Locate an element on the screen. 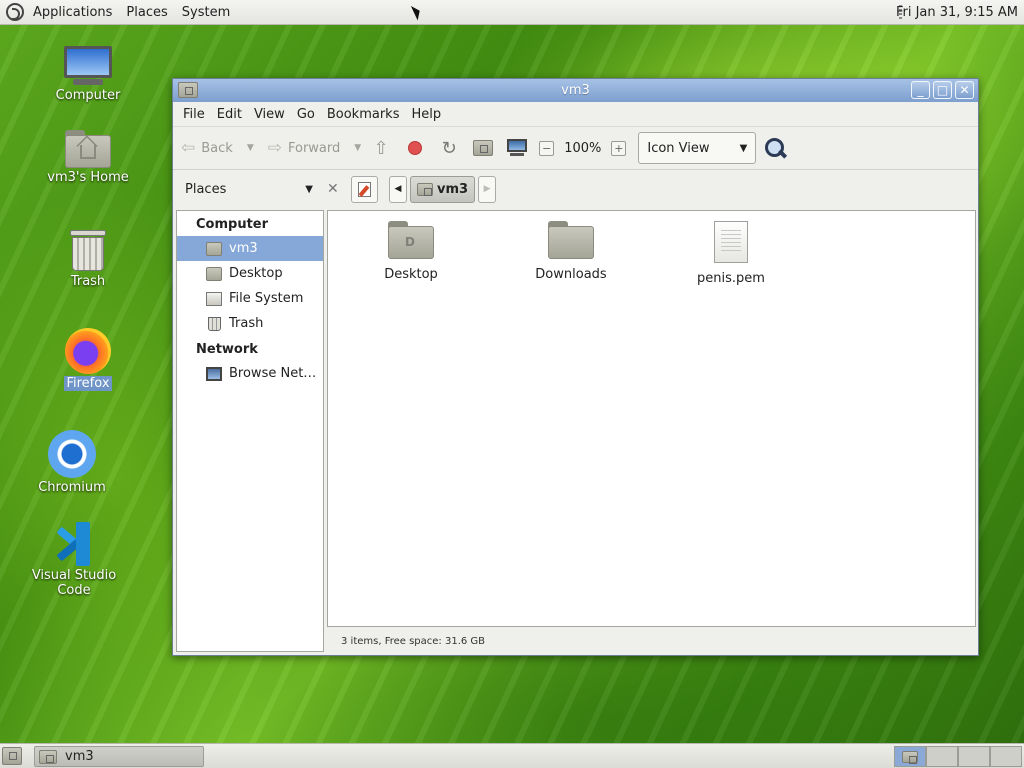  menu-bookmarks: Bookmarks is located at coordinates (363, 114).